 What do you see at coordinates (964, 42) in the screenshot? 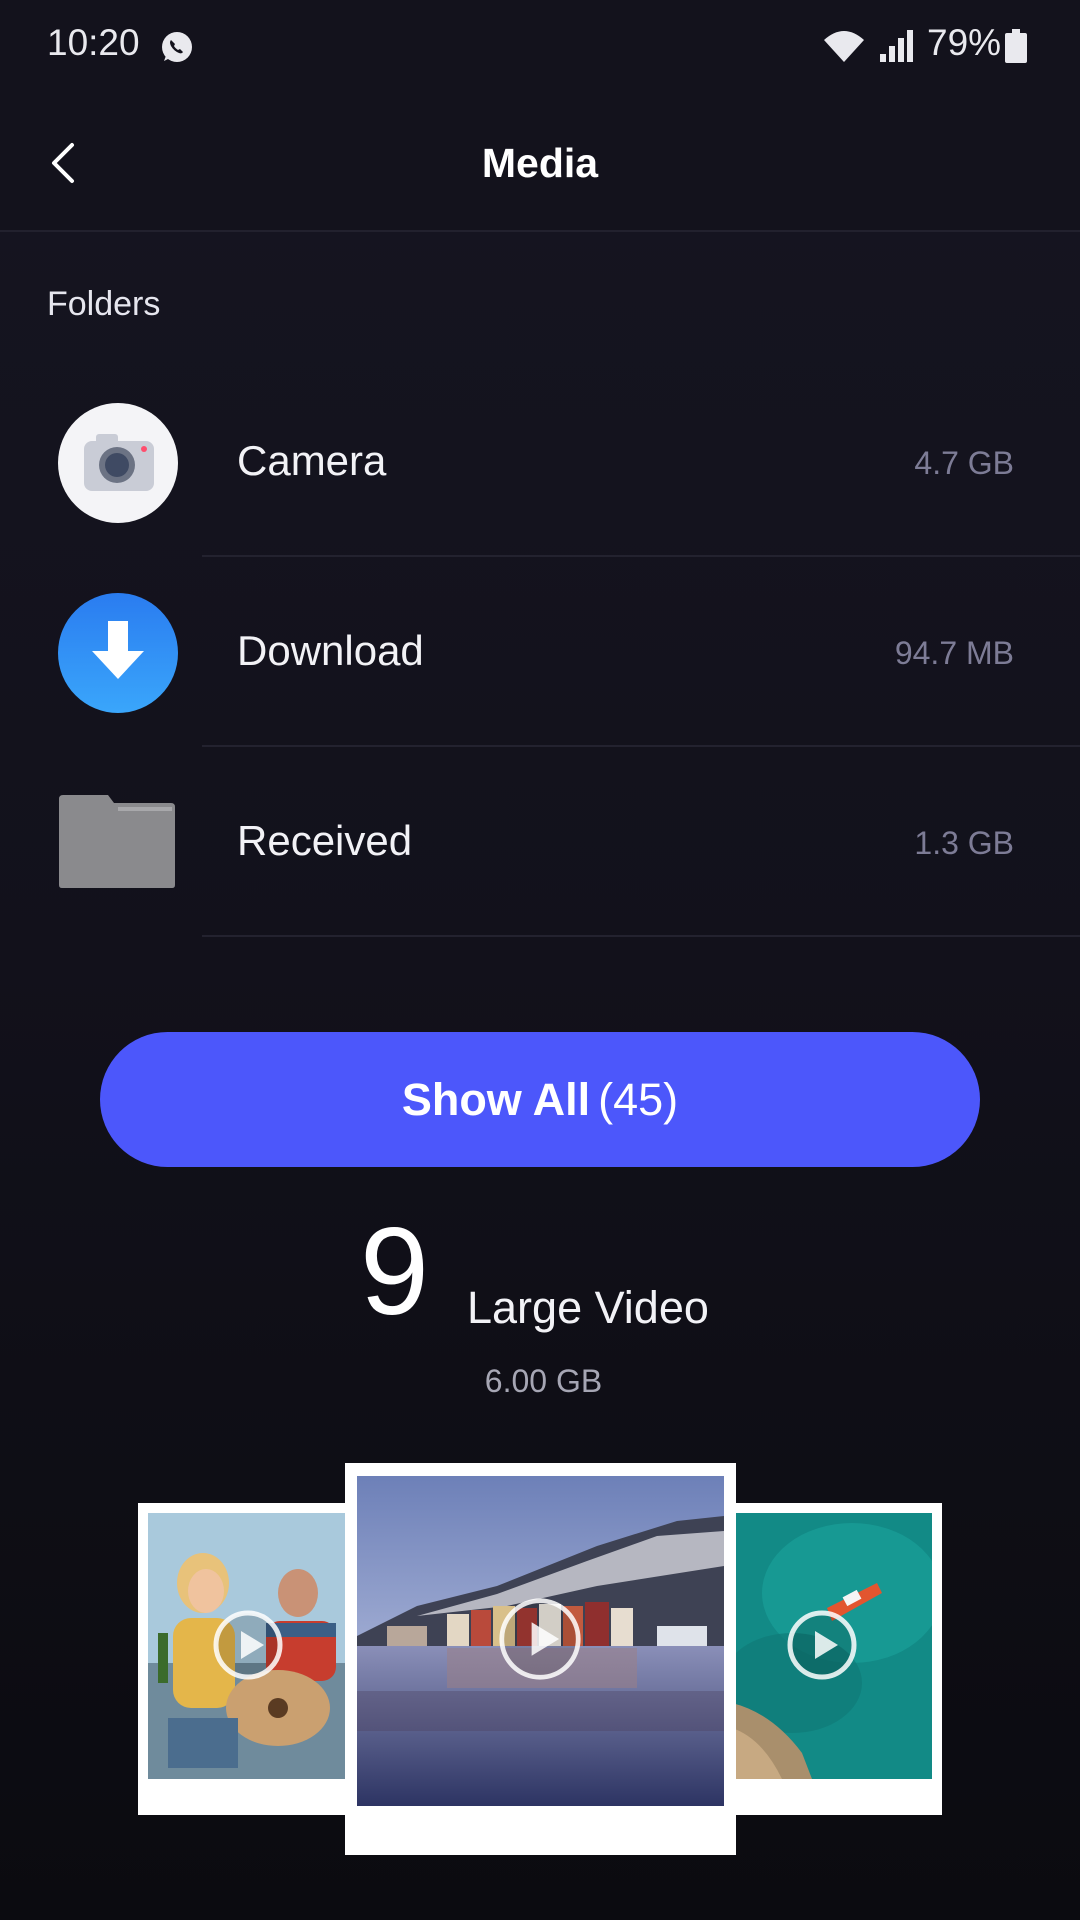
I see `battery-percent: 79%` at bounding box center [964, 42].